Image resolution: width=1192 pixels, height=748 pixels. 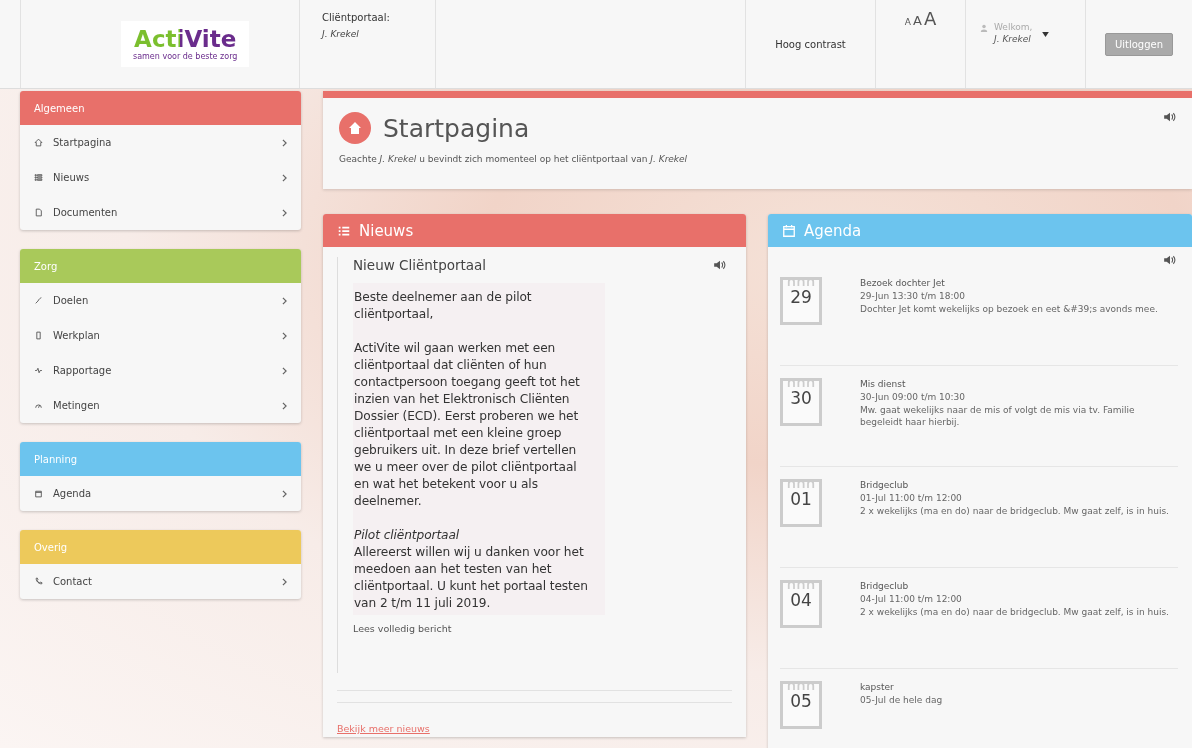 I want to click on event-time: 01-Jul 11:00 t/m 12:00, so click(x=911, y=498).